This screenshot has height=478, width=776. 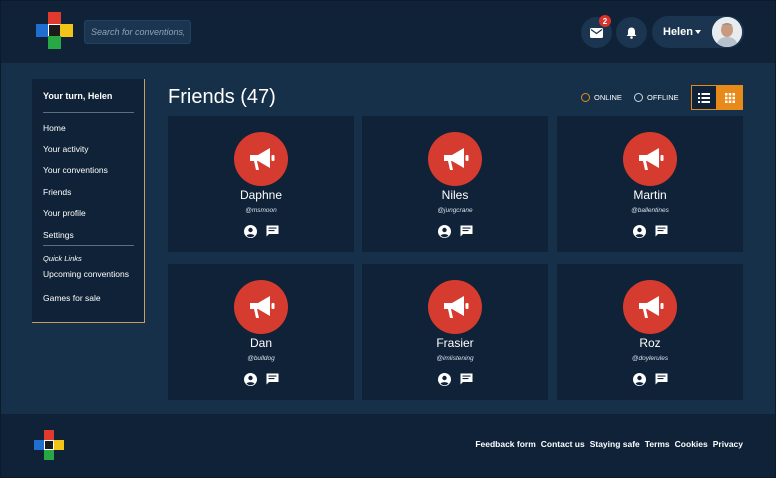 I want to click on filter-offline-label: OFFLINE, so click(x=663, y=97).